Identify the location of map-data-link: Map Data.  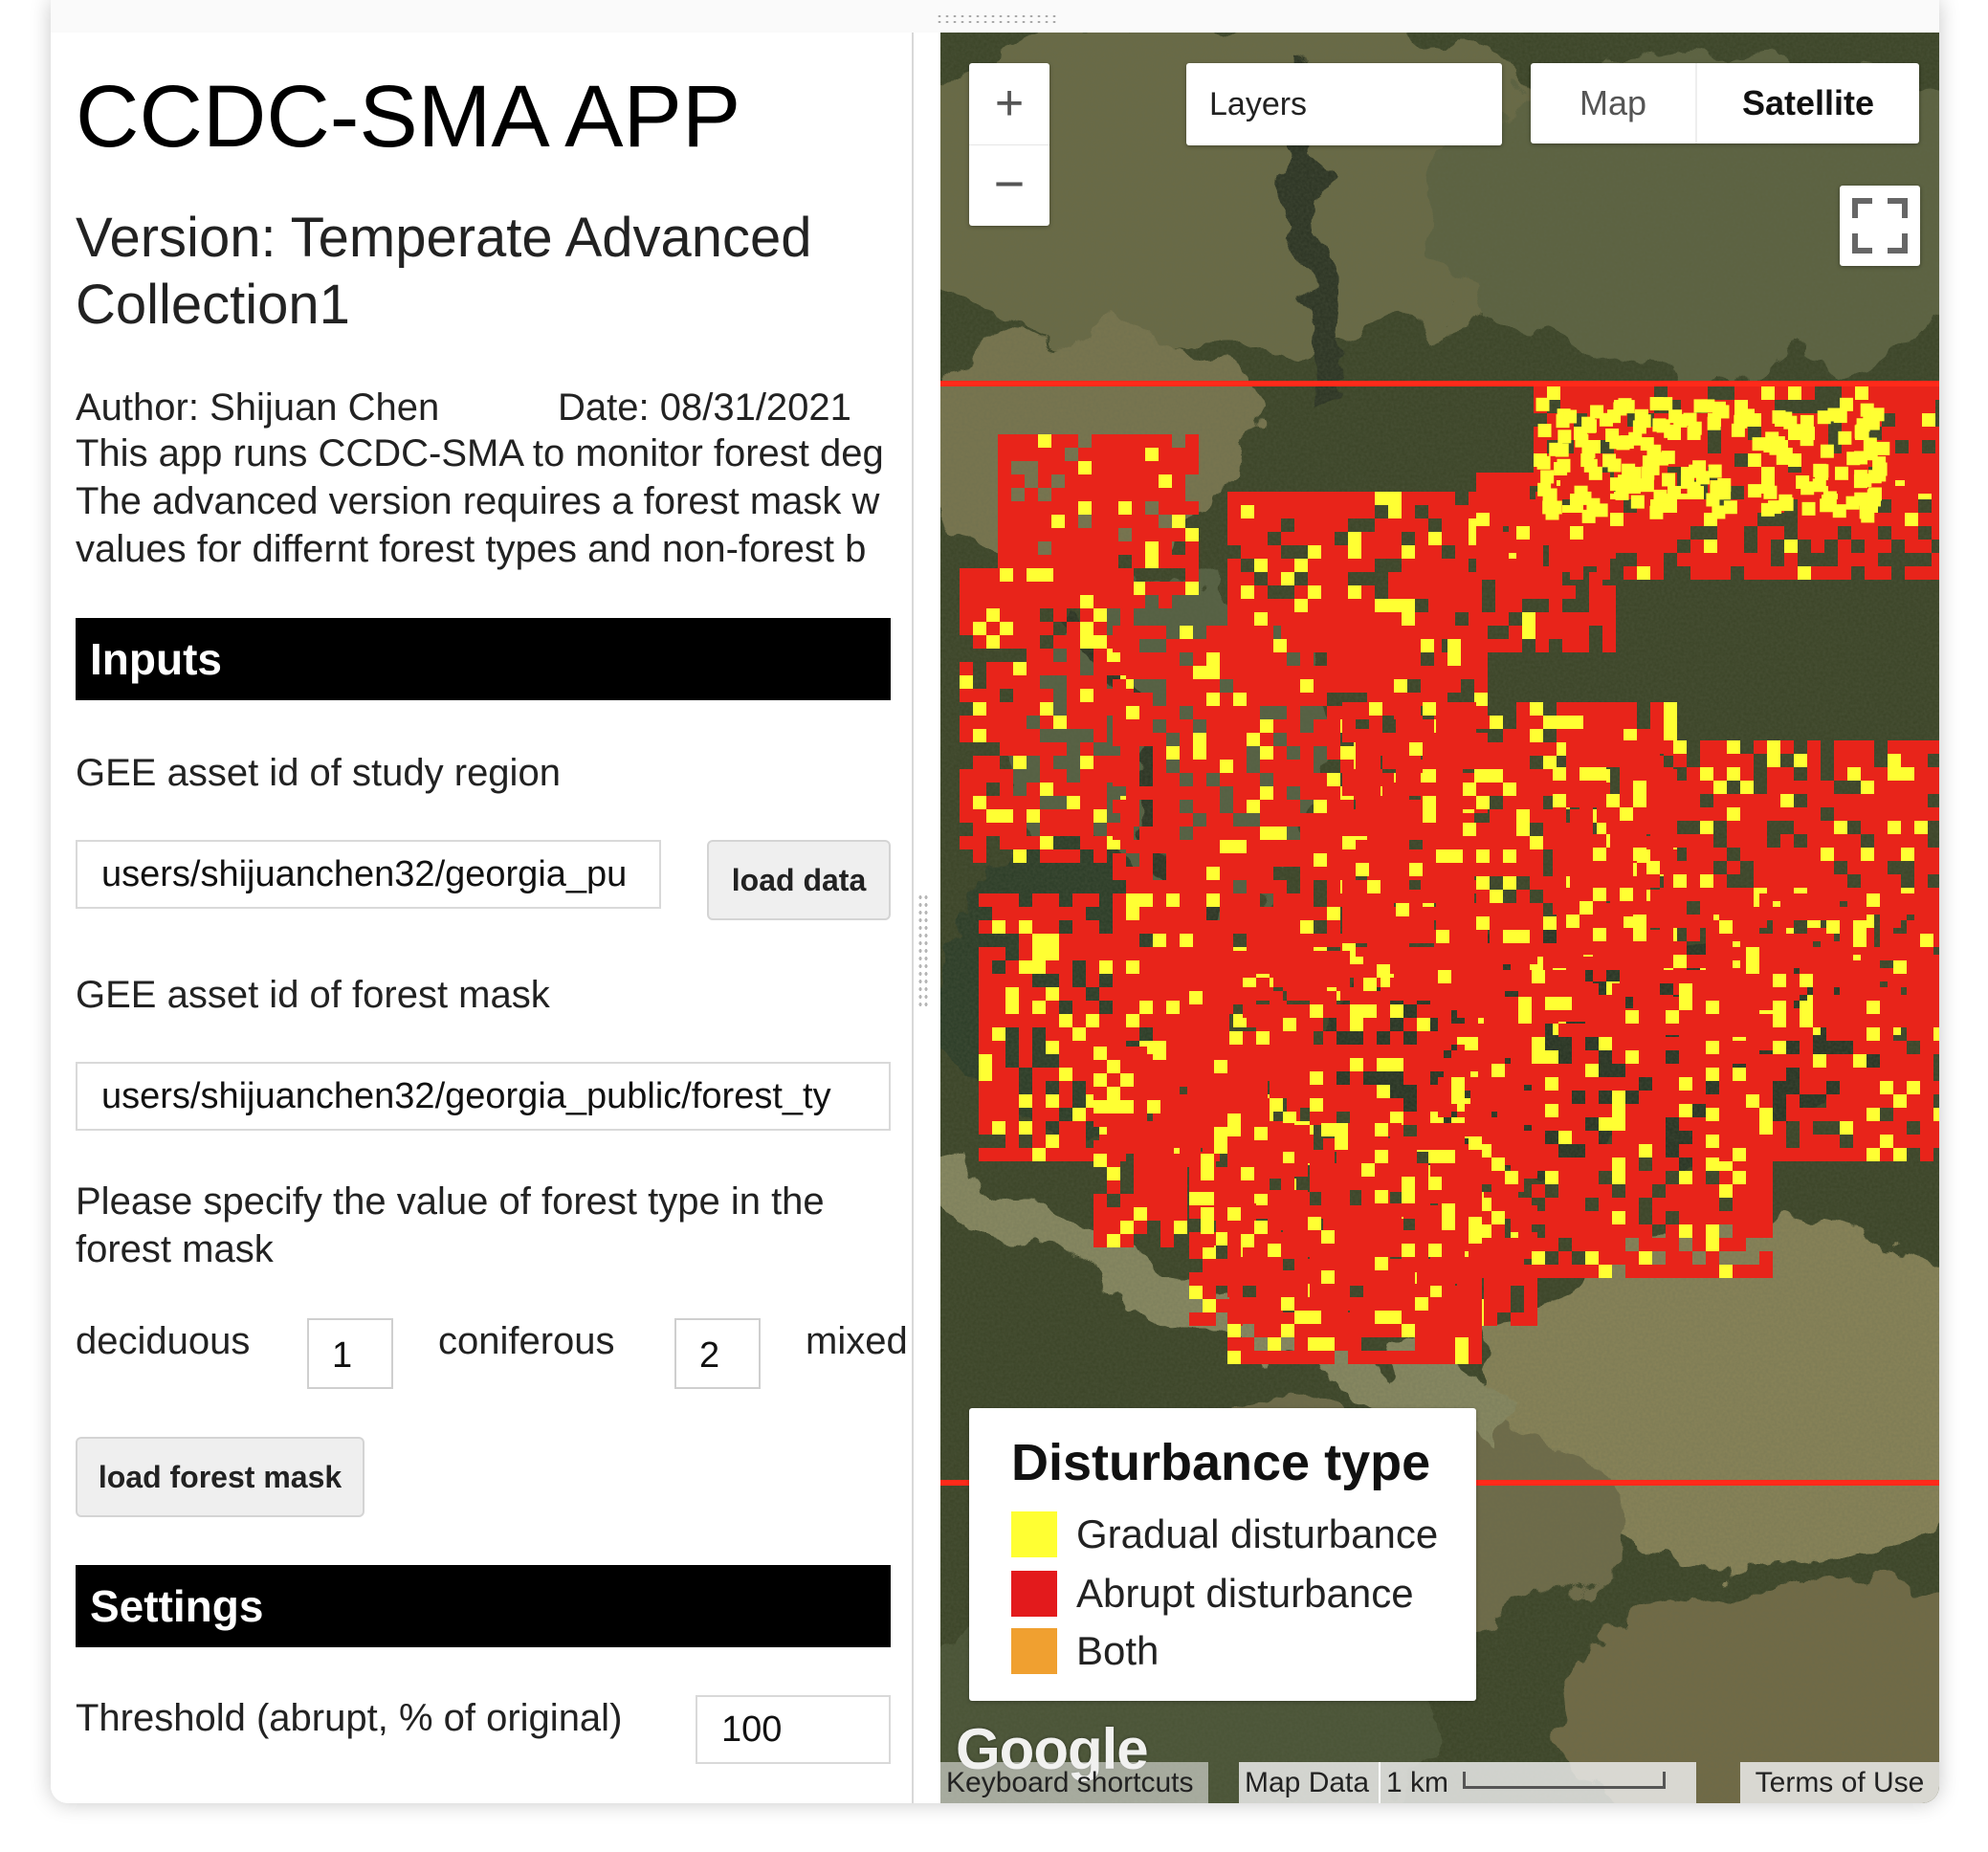
(1310, 1782).